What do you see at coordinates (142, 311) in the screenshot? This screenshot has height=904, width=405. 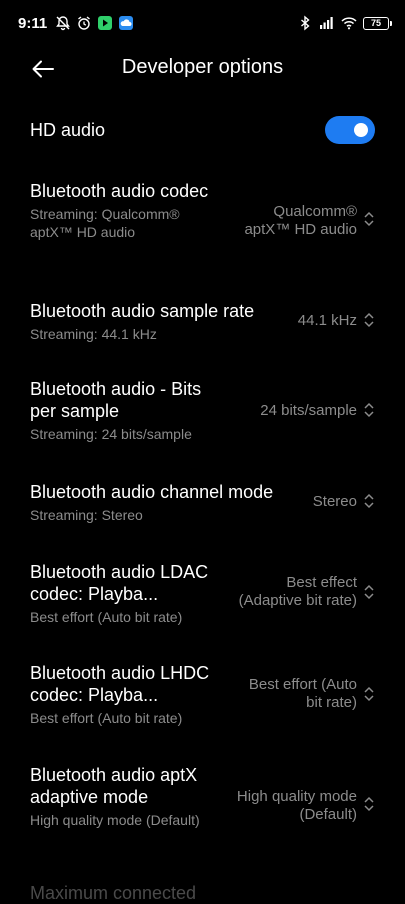 I see `setting-title: Bluetooth audio sample rate` at bounding box center [142, 311].